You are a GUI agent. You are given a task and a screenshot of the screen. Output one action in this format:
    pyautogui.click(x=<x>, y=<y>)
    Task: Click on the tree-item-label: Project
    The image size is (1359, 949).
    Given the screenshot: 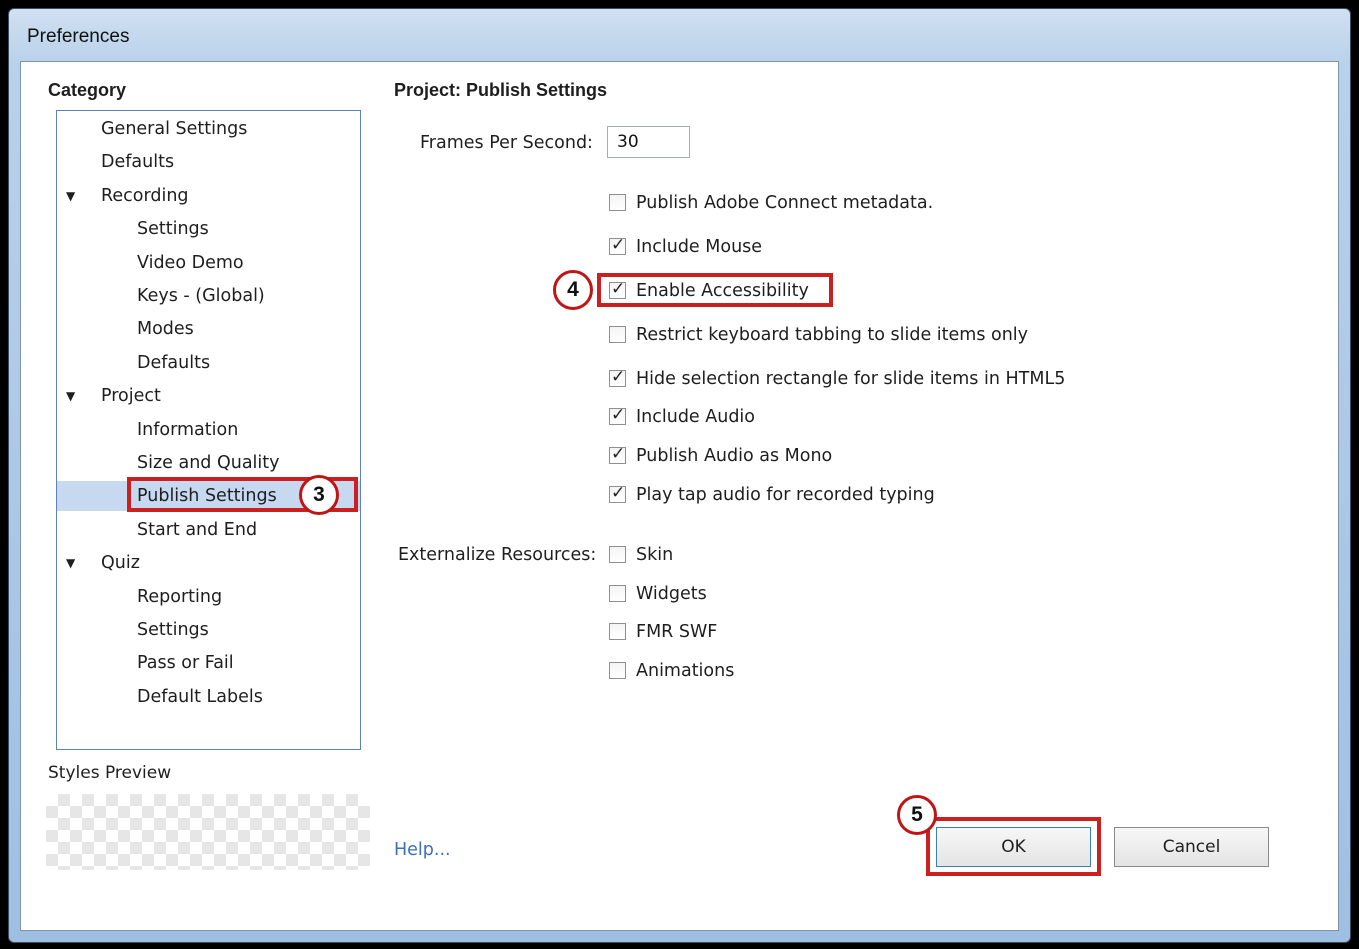 What is the action you would take?
    pyautogui.click(x=131, y=396)
    